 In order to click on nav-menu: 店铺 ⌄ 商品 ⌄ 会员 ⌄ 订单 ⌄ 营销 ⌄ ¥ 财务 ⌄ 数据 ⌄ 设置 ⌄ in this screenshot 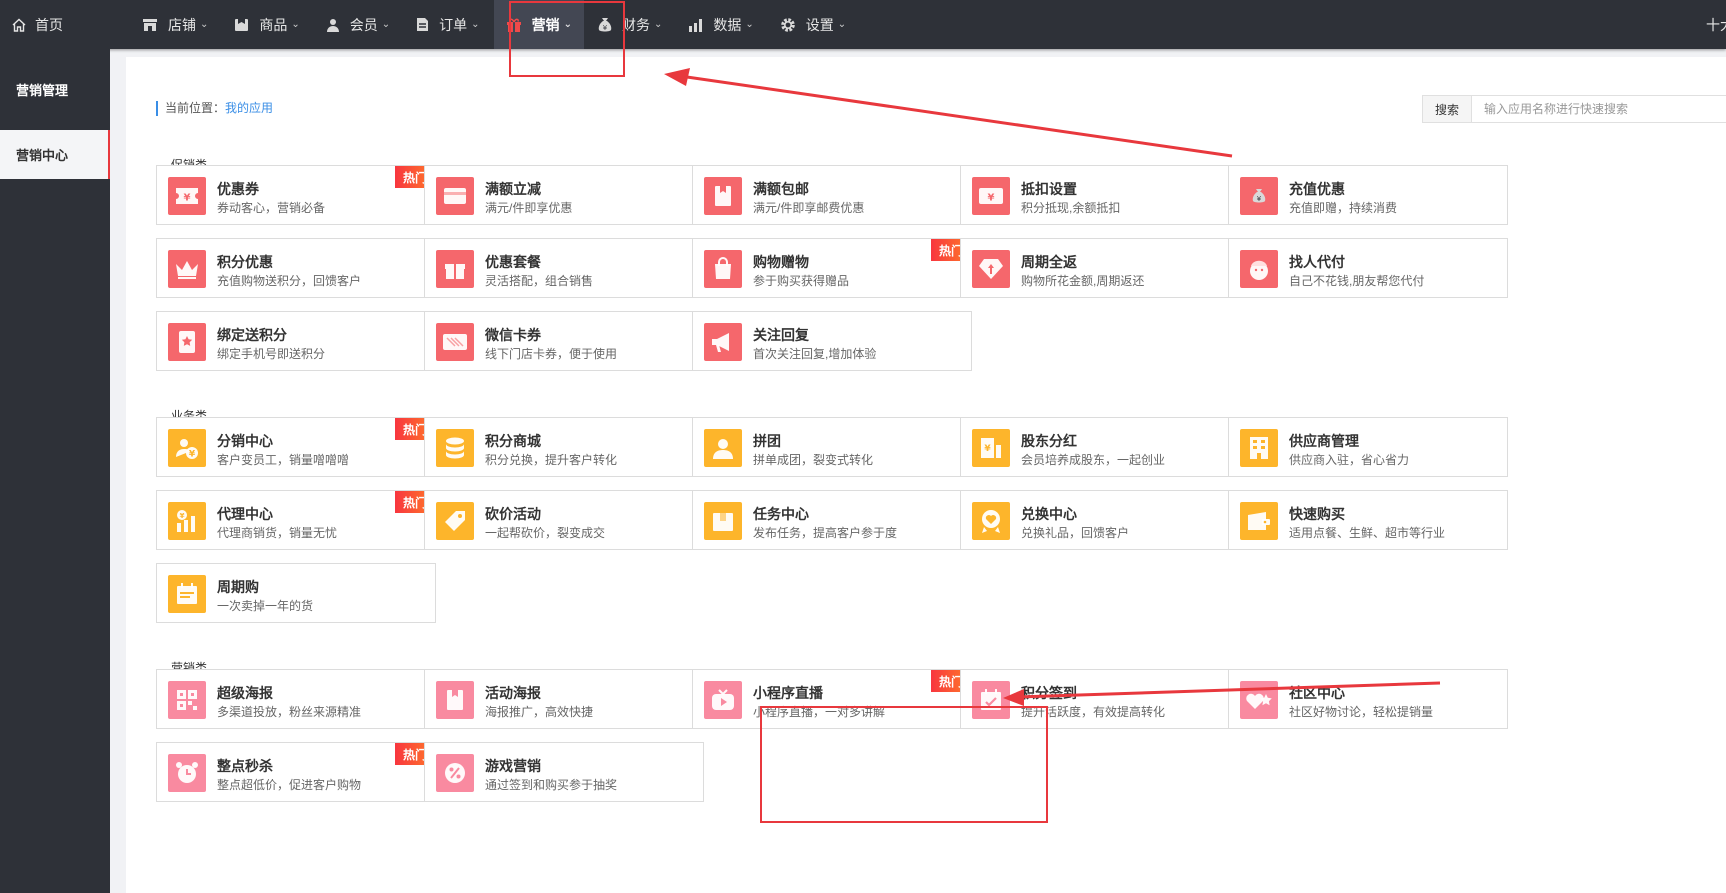, I will do `click(495, 24)`.